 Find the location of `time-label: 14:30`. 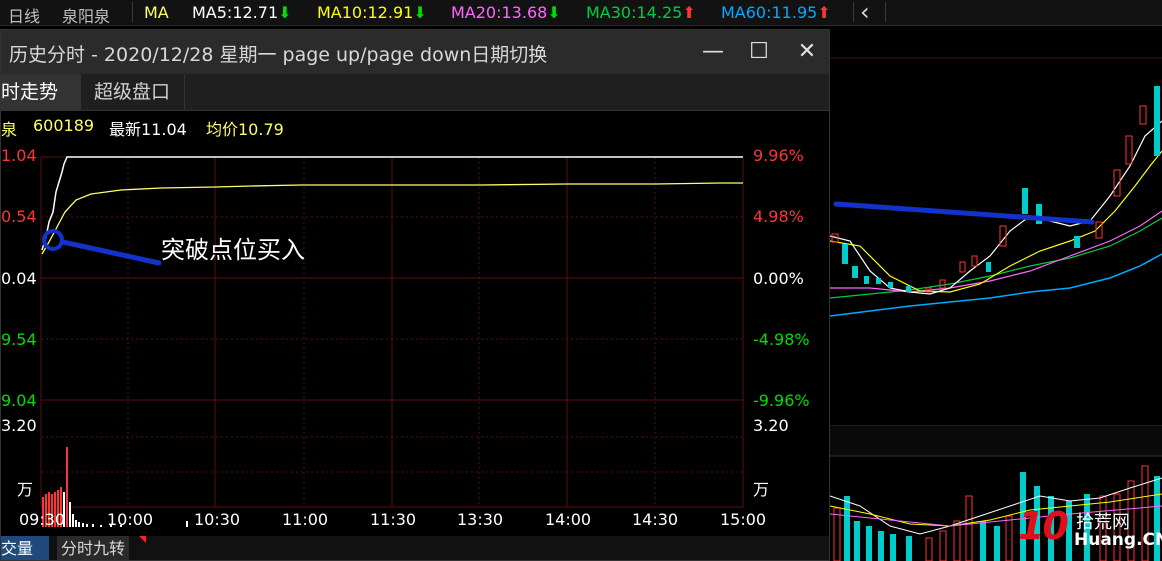

time-label: 14:30 is located at coordinates (655, 519).